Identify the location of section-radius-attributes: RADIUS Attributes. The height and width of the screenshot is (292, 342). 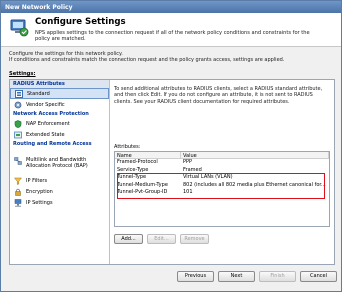
(59, 84).